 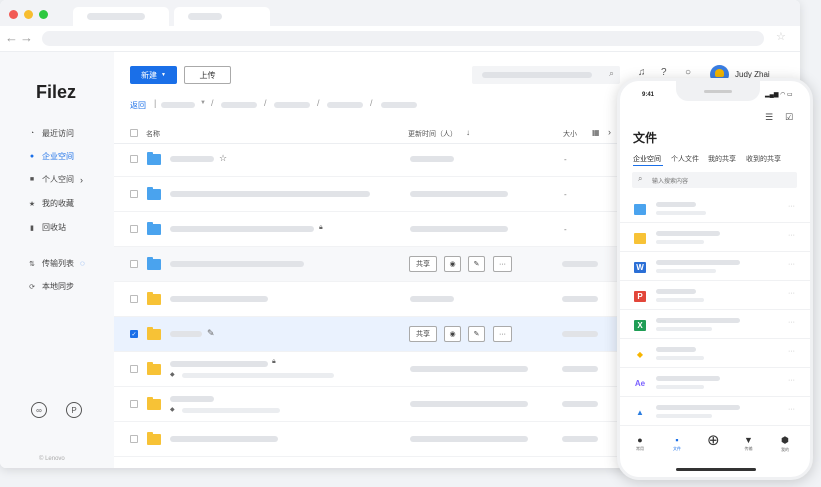 What do you see at coordinates (688, 72) in the screenshot?
I see `message-icon: ○` at bounding box center [688, 72].